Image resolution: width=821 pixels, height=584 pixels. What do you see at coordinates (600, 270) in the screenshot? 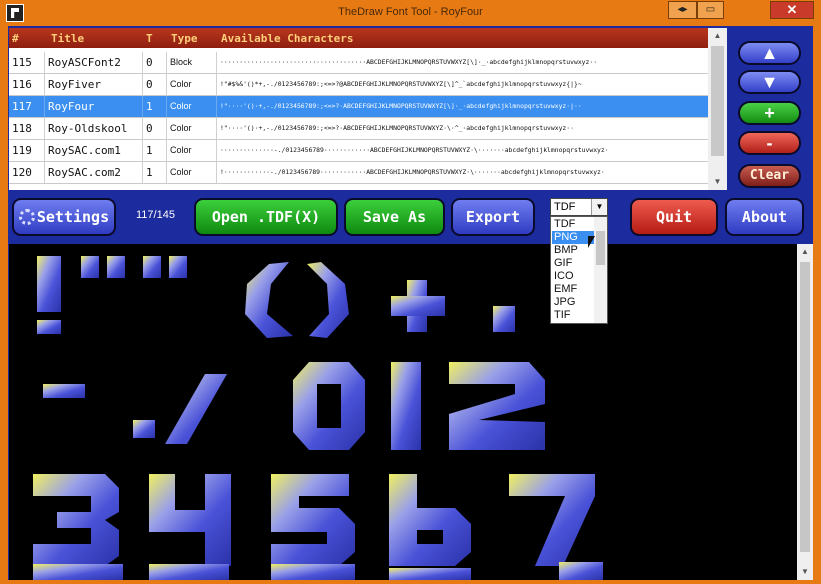
I see `dropdown-scrollbar` at bounding box center [600, 270].